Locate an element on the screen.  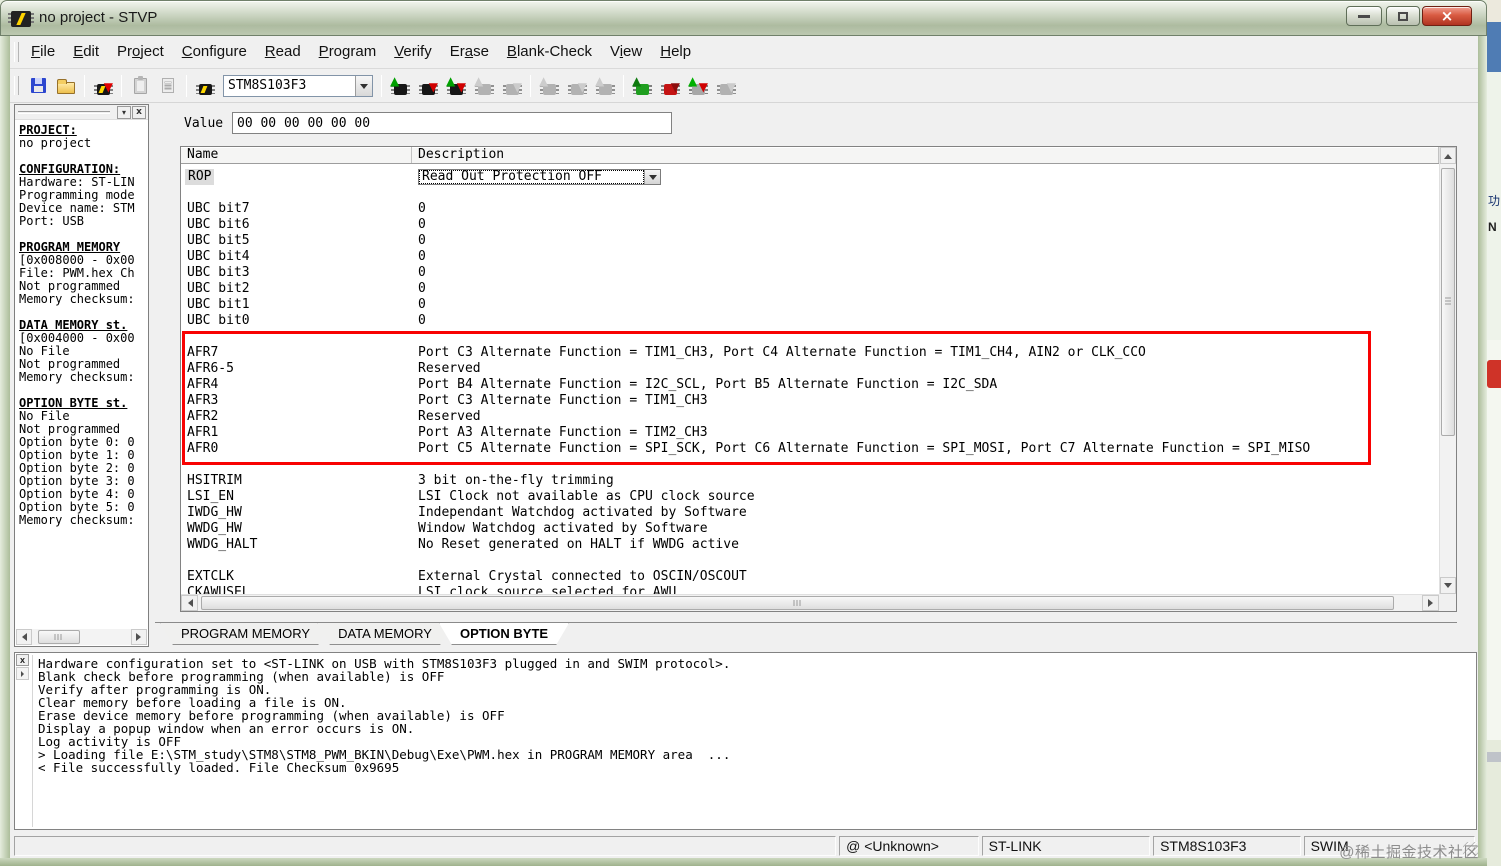
save-button is located at coordinates (38, 86).